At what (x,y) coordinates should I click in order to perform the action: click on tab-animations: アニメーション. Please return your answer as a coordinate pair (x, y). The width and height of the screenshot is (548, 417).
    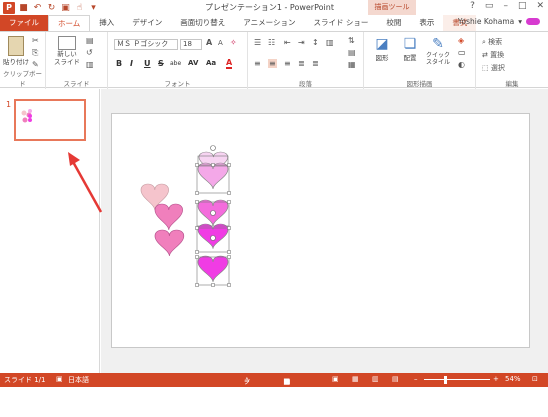
    Looking at the image, I should click on (269, 23).